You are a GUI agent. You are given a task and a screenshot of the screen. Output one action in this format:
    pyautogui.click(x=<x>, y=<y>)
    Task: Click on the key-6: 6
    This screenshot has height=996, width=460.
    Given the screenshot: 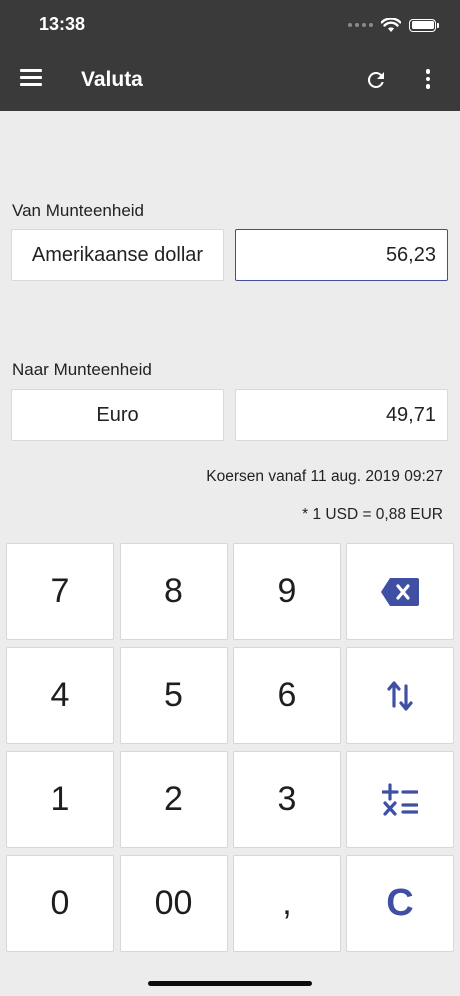 What is the action you would take?
    pyautogui.click(x=287, y=695)
    